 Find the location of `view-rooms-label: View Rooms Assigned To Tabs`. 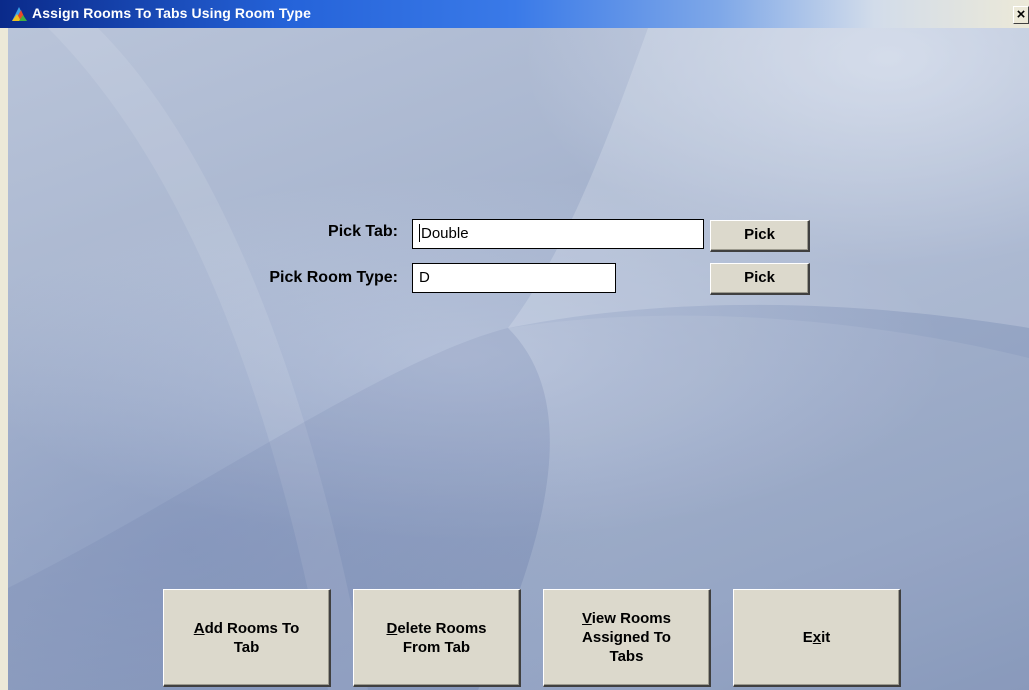

view-rooms-label: View Rooms Assigned To Tabs is located at coordinates (626, 637).